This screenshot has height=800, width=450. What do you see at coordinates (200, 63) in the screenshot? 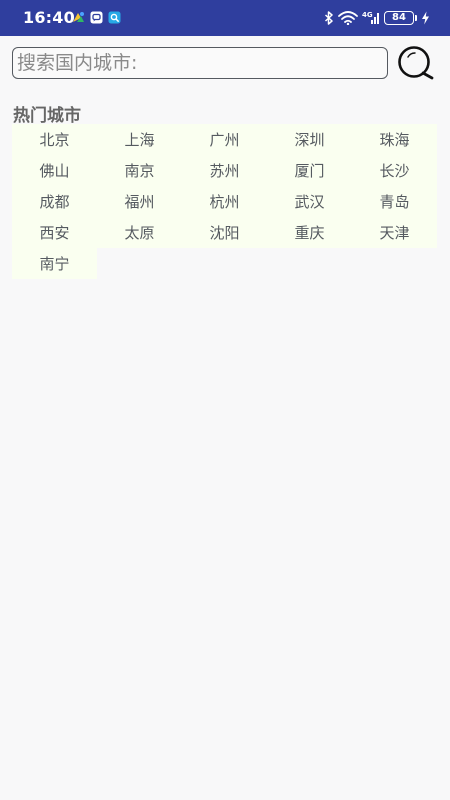
I see `search-input` at bounding box center [200, 63].